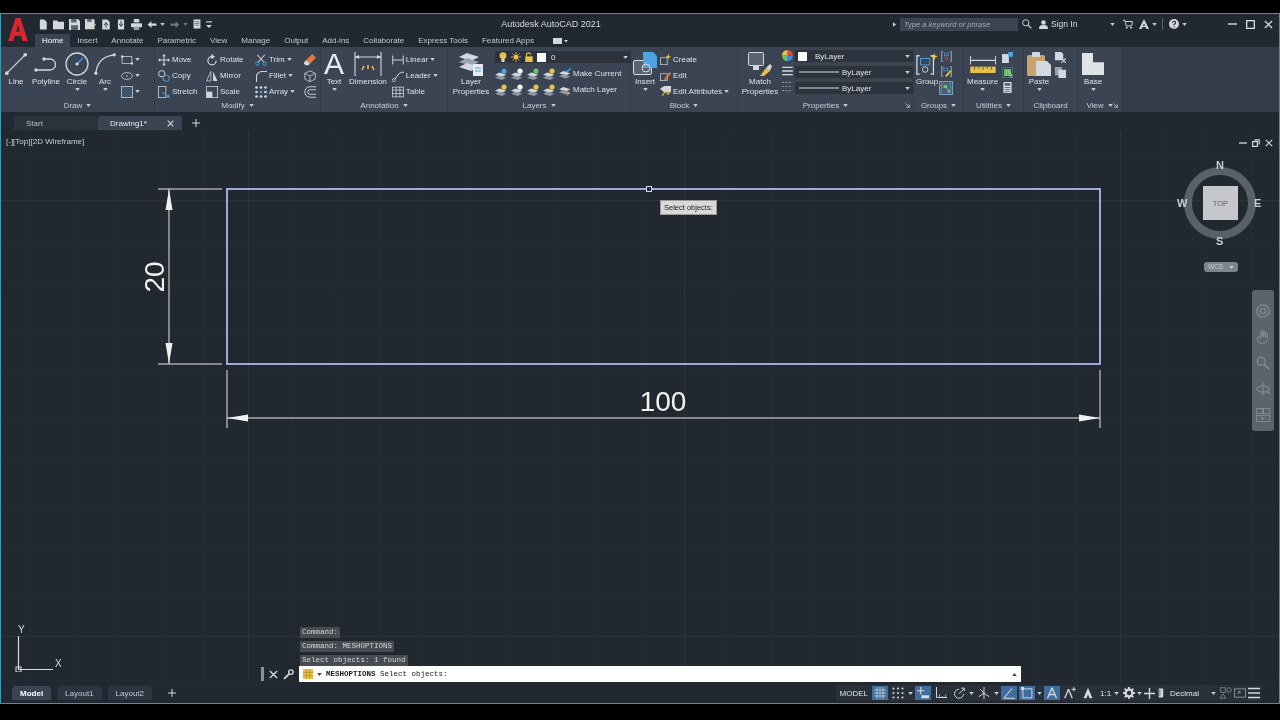  What do you see at coordinates (560, 40) in the screenshot?
I see `panel-toggle-icon` at bounding box center [560, 40].